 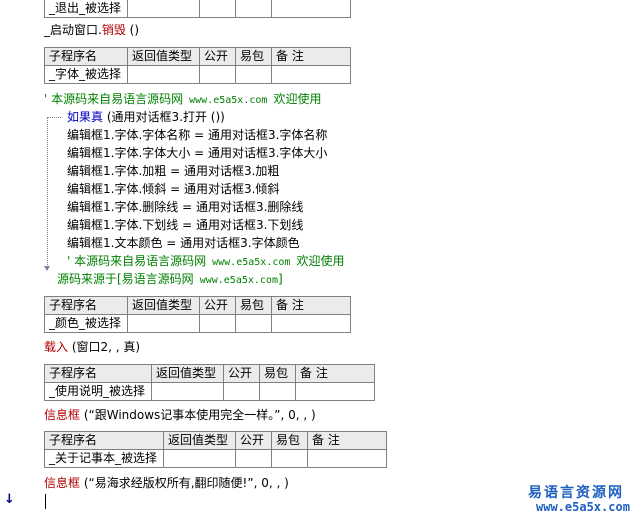 I want to click on code-line-load: 载入 (窗口2, , 真), so click(x=92, y=347).